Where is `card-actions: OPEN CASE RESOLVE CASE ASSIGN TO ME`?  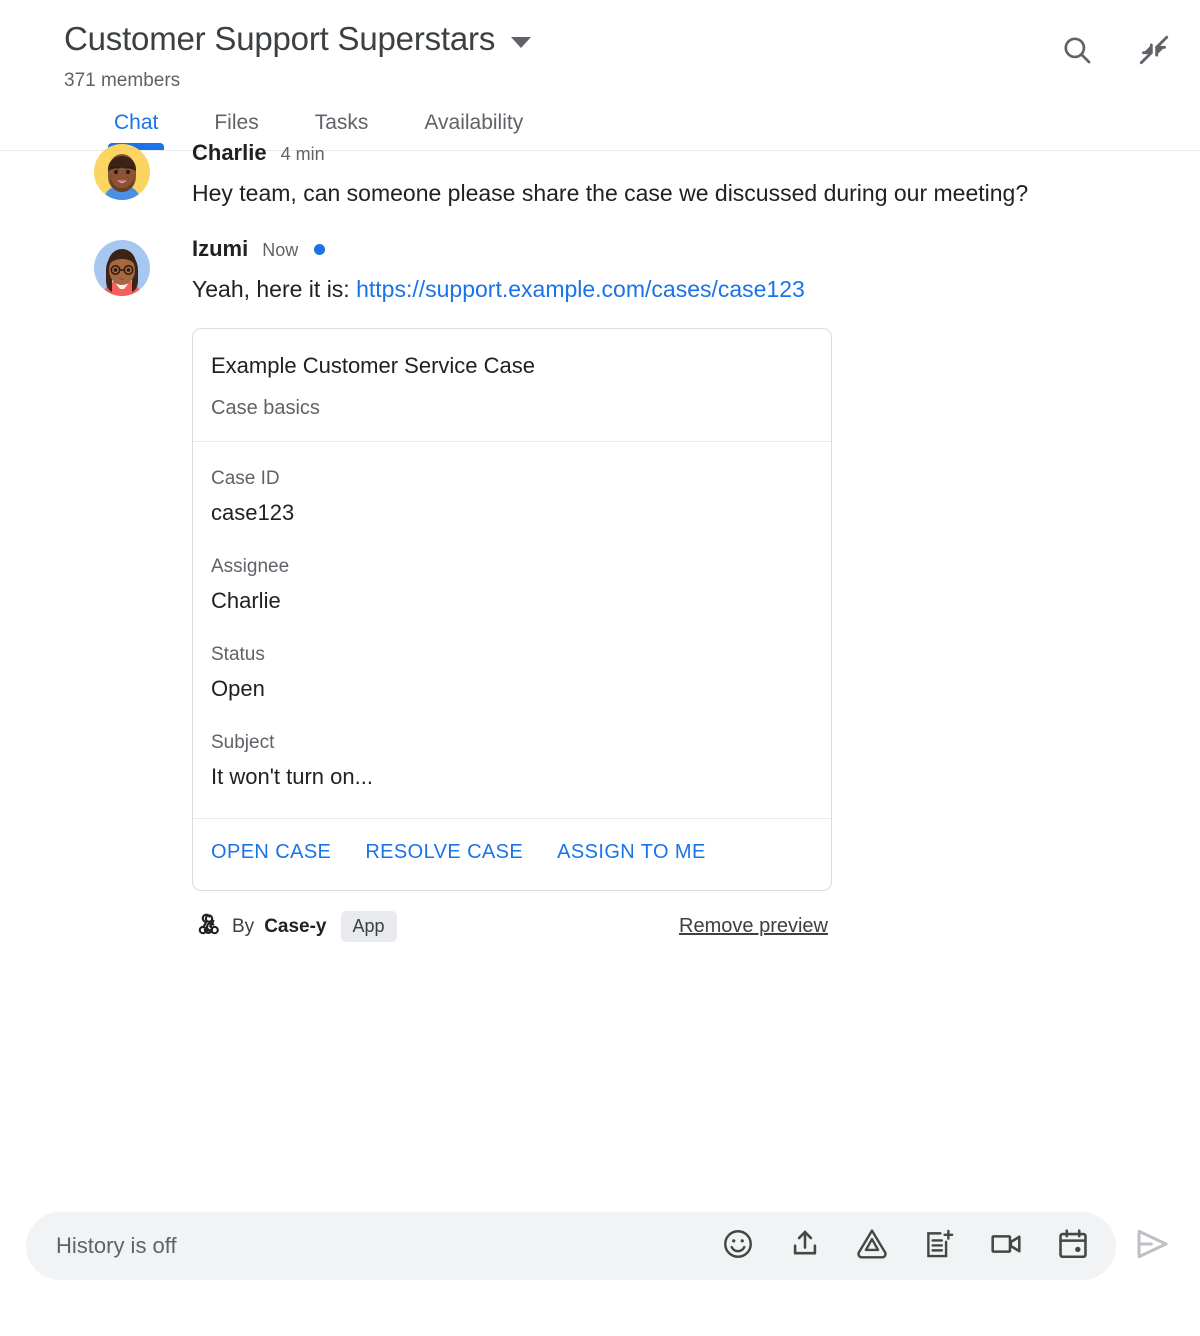
card-actions: OPEN CASE RESOLVE CASE ASSIGN TO ME is located at coordinates (512, 854).